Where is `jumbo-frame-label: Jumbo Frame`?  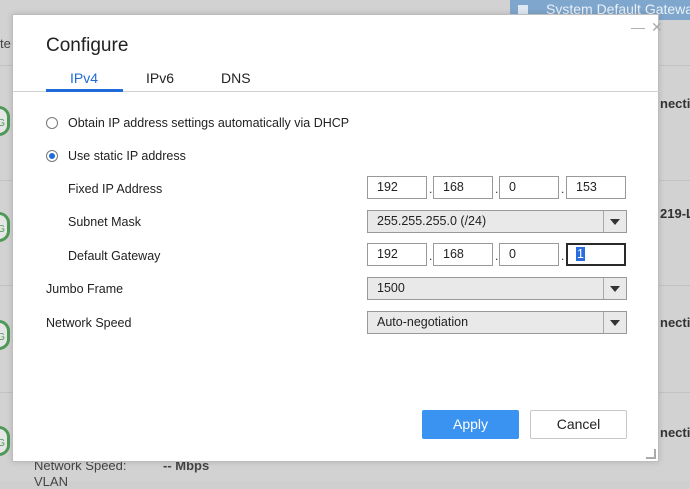
jumbo-frame-label: Jumbo Frame is located at coordinates (85, 289).